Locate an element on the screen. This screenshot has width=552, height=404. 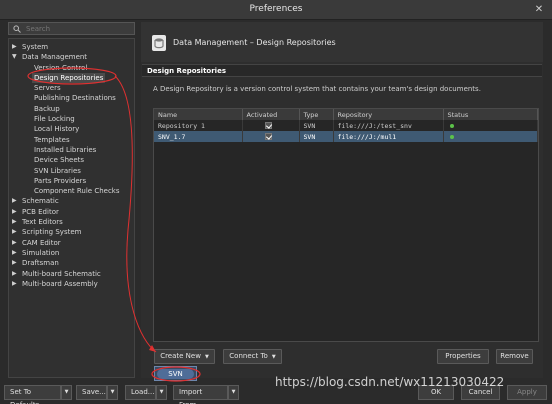
save-button: Save... ▼ is located at coordinates (97, 392).